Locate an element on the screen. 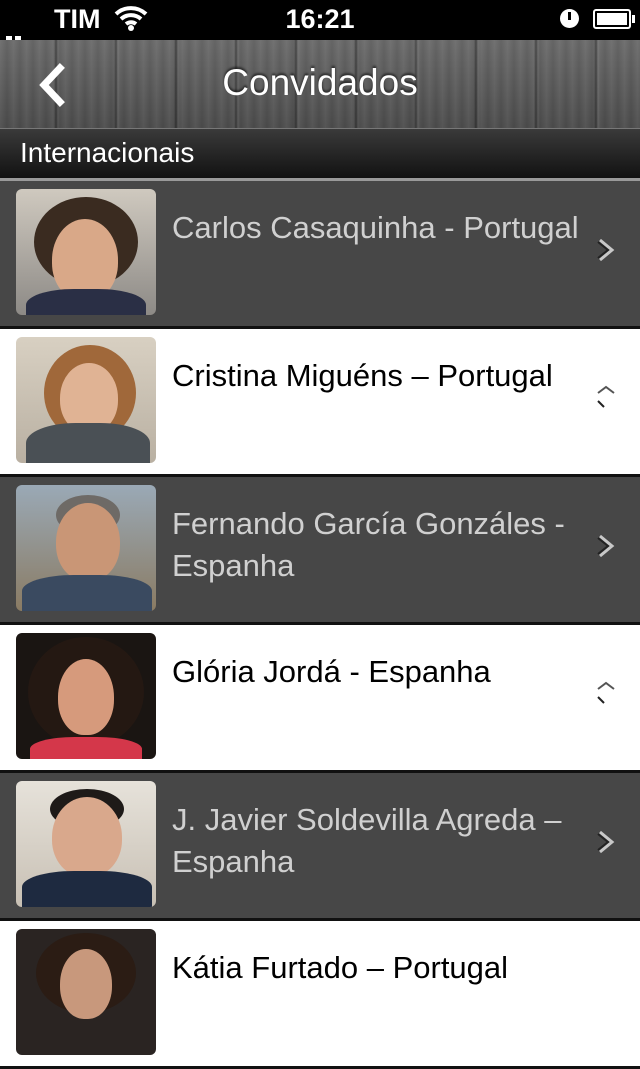  list-item: J. Javier Soldevilla Agreda – Espanha is located at coordinates (320, 847).